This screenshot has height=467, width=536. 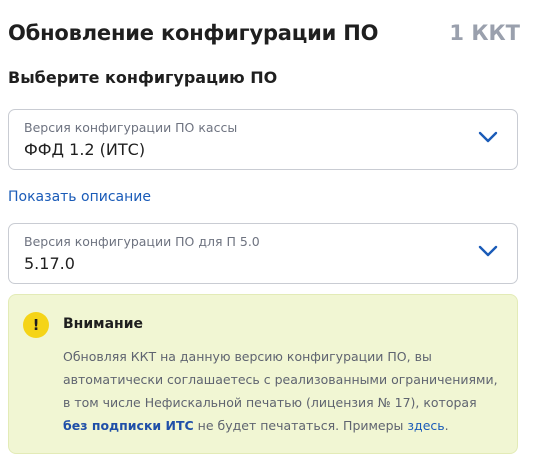 What do you see at coordinates (36, 325) in the screenshot?
I see `exclamation-icon: !` at bounding box center [36, 325].